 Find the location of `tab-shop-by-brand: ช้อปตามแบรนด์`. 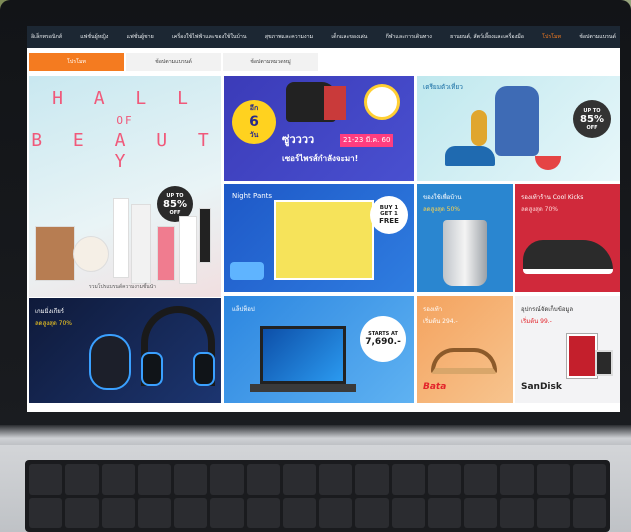

tab-shop-by-brand: ช้อปตามแบรนด์ is located at coordinates (173, 62).